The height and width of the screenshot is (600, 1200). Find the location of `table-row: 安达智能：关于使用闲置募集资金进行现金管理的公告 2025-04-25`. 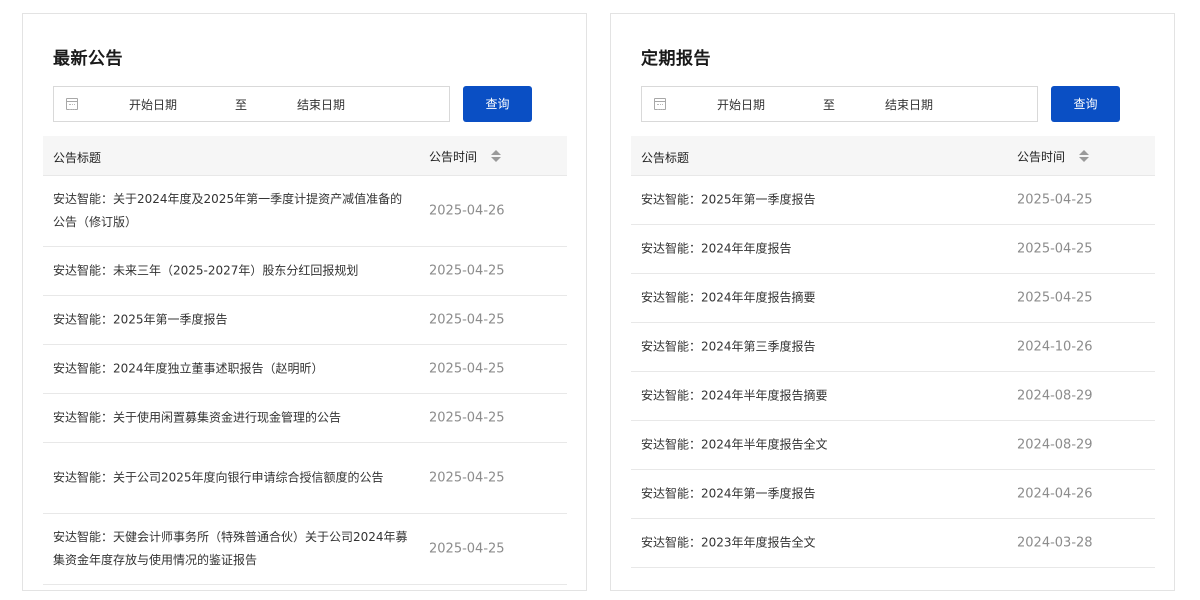

table-row: 安达智能：关于使用闲置募集资金进行现金管理的公告 2025-04-25 is located at coordinates (305, 418).